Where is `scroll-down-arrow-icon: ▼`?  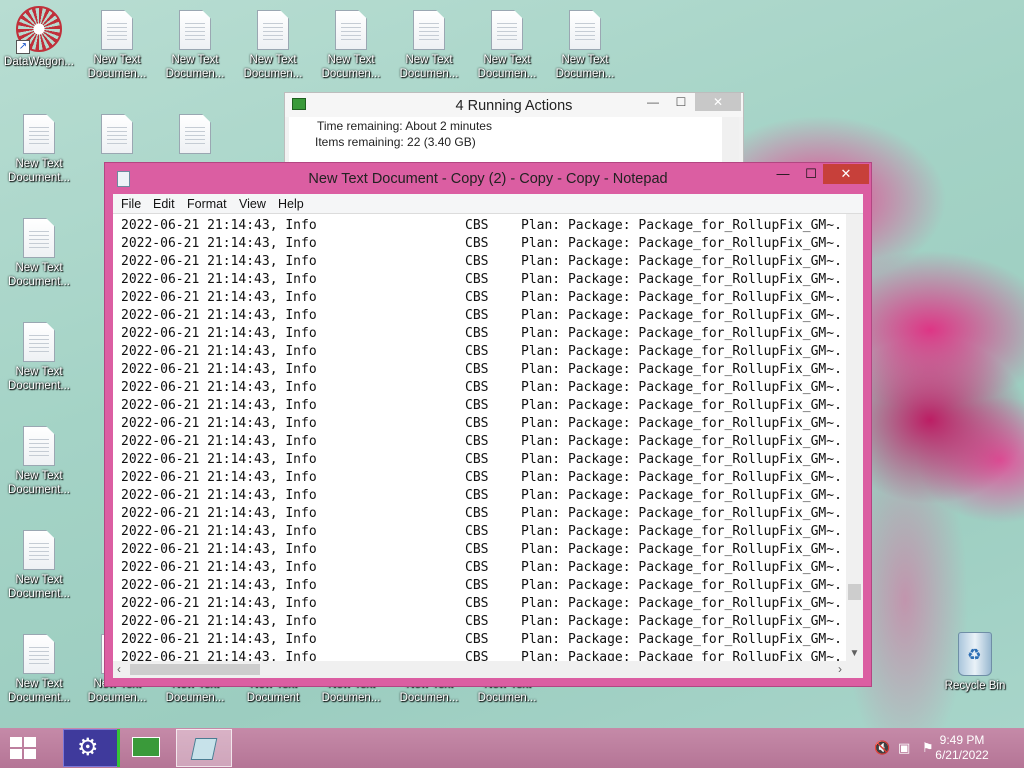
scroll-down-arrow-icon: ▼ is located at coordinates (854, 653).